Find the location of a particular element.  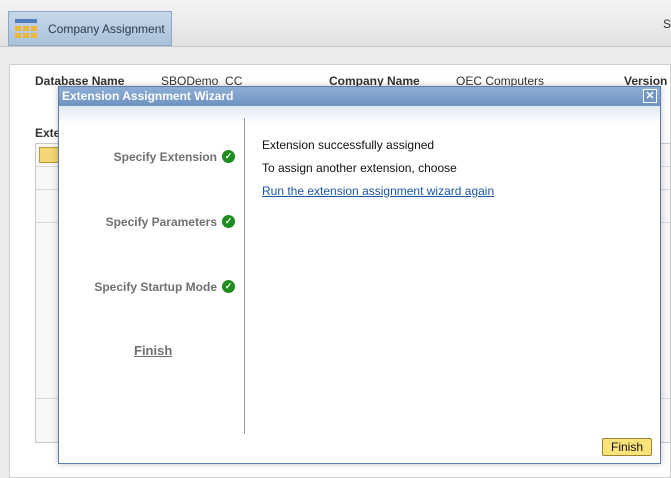

steps-divider is located at coordinates (244, 276).